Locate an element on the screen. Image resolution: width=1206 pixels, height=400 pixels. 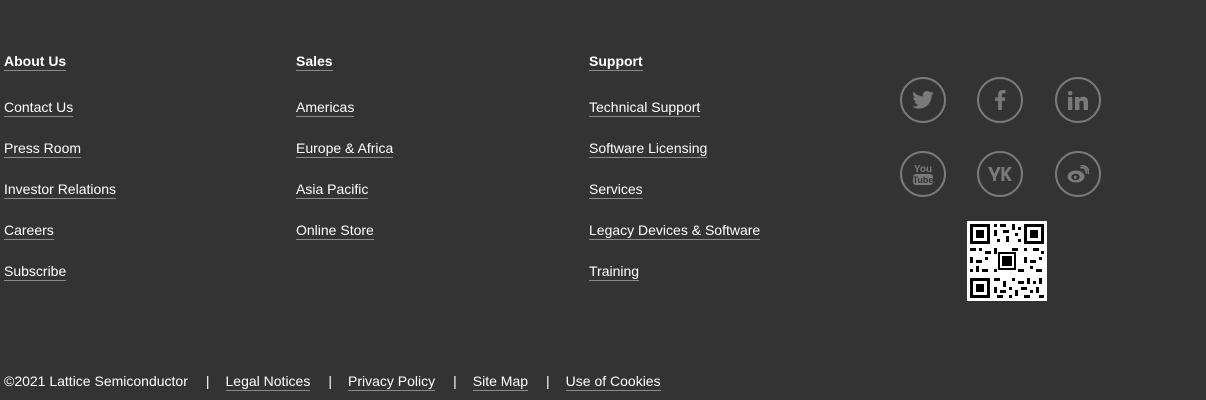
link-training: Training is located at coordinates (614, 271).